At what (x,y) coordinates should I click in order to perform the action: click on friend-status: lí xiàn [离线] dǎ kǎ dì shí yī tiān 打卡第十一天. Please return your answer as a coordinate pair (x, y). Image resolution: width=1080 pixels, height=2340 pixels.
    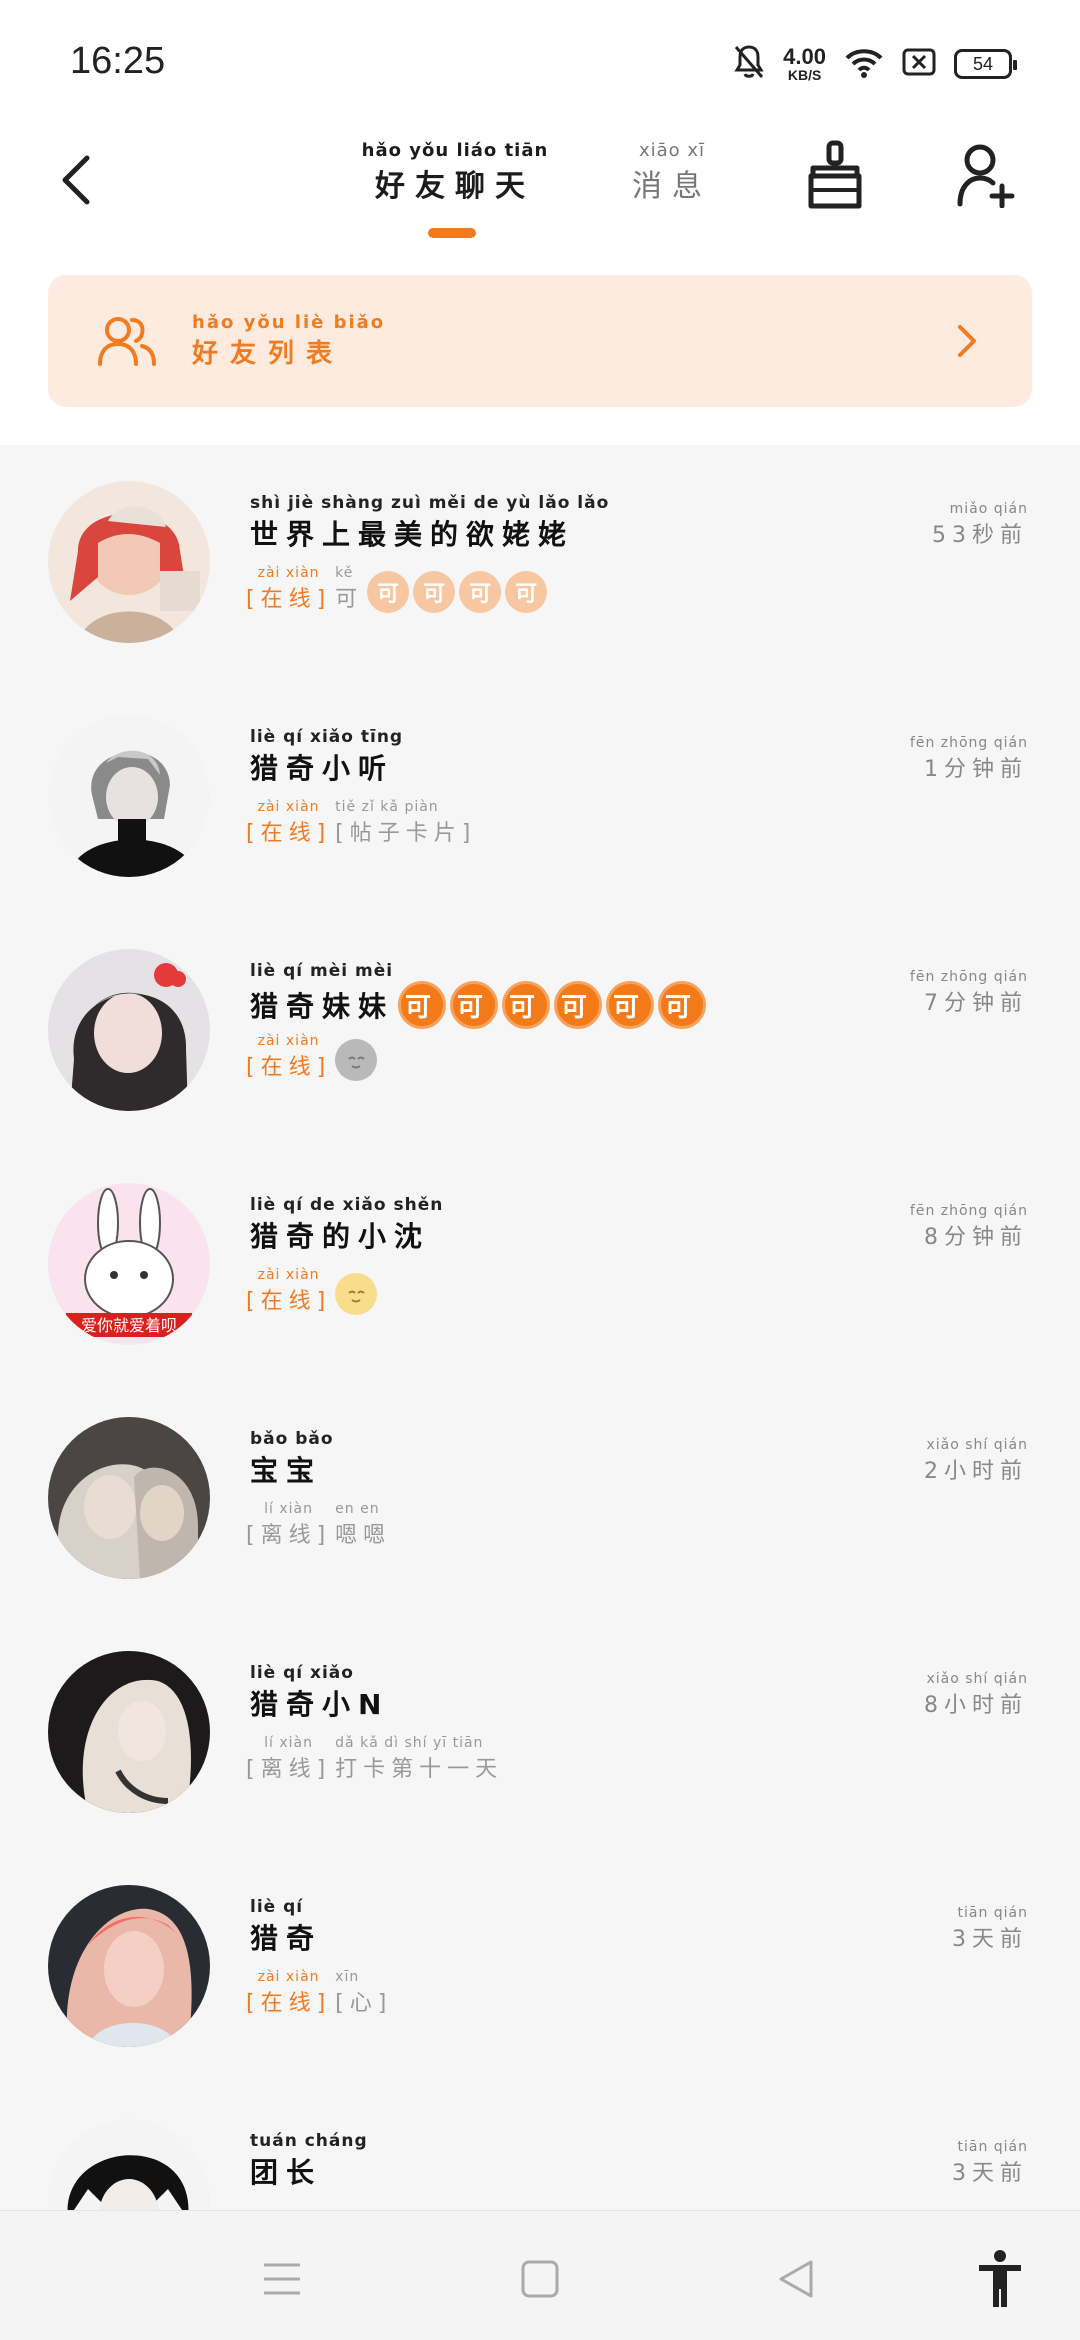
    Looking at the image, I should click on (375, 1758).